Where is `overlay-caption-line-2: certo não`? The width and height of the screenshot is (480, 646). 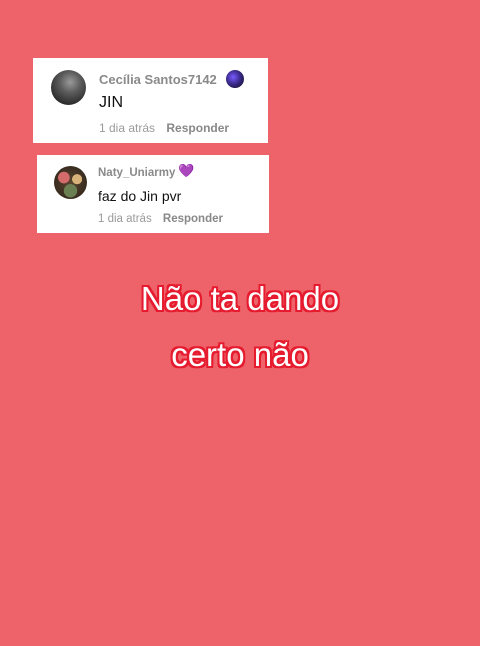
overlay-caption-line-2: certo não is located at coordinates (240, 354).